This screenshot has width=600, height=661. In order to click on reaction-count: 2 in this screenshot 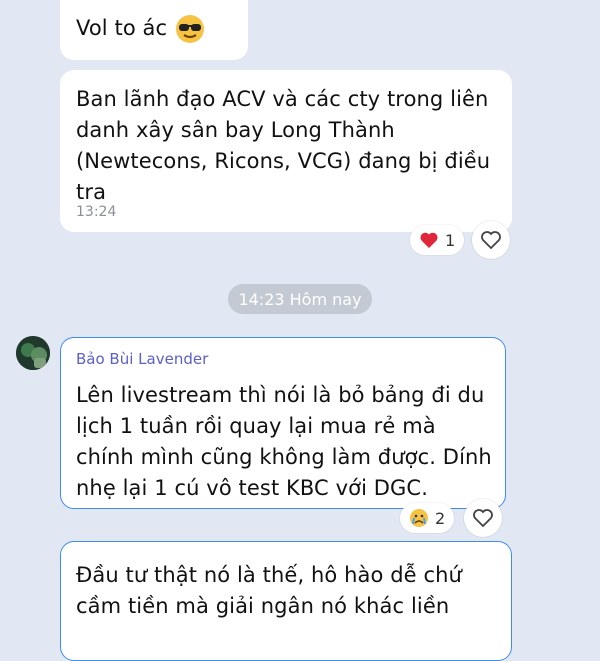, I will do `click(440, 518)`.